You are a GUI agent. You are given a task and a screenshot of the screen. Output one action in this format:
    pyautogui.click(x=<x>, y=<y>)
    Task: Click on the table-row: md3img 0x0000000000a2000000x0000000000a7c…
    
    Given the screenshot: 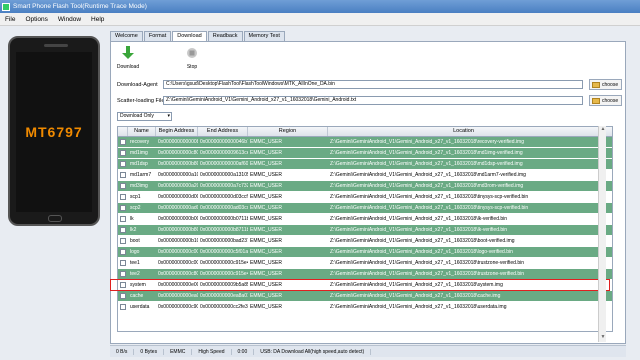 What is the action you would take?
    pyautogui.click(x=365, y=186)
    